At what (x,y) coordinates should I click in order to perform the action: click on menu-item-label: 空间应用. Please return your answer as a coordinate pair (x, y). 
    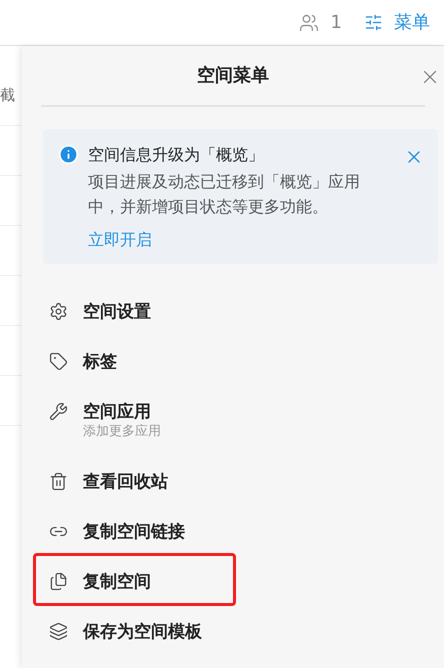
    Looking at the image, I should click on (117, 412).